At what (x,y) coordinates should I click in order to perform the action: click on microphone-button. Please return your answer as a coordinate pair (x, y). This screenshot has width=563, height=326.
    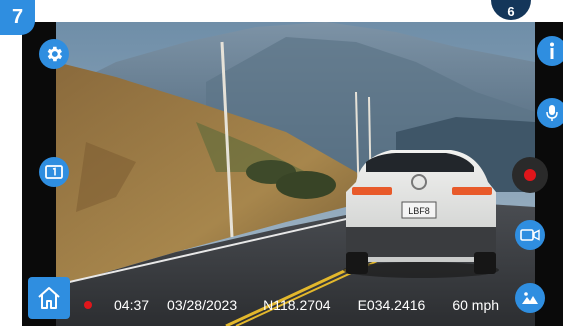
    Looking at the image, I should click on (550, 113).